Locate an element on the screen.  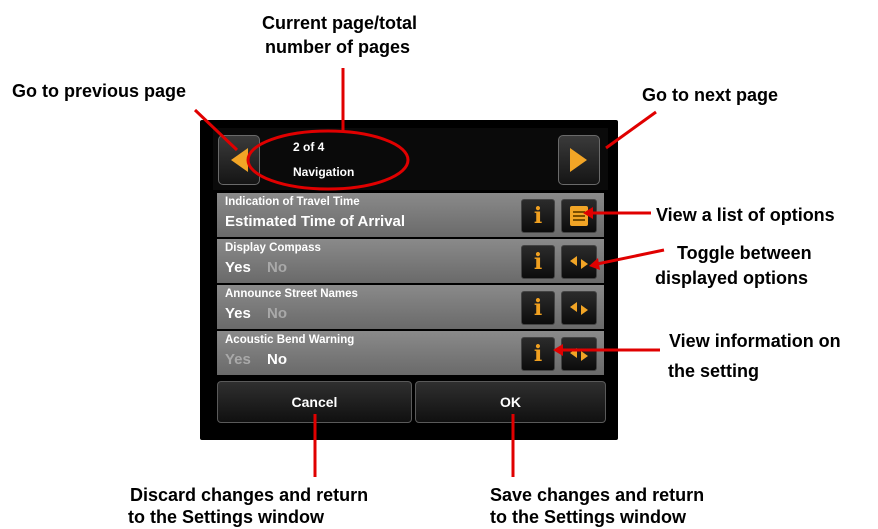
setting-row-acoustic-bend-warning: Acoustic Bend Warning Yes No i is located at coordinates (410, 353).